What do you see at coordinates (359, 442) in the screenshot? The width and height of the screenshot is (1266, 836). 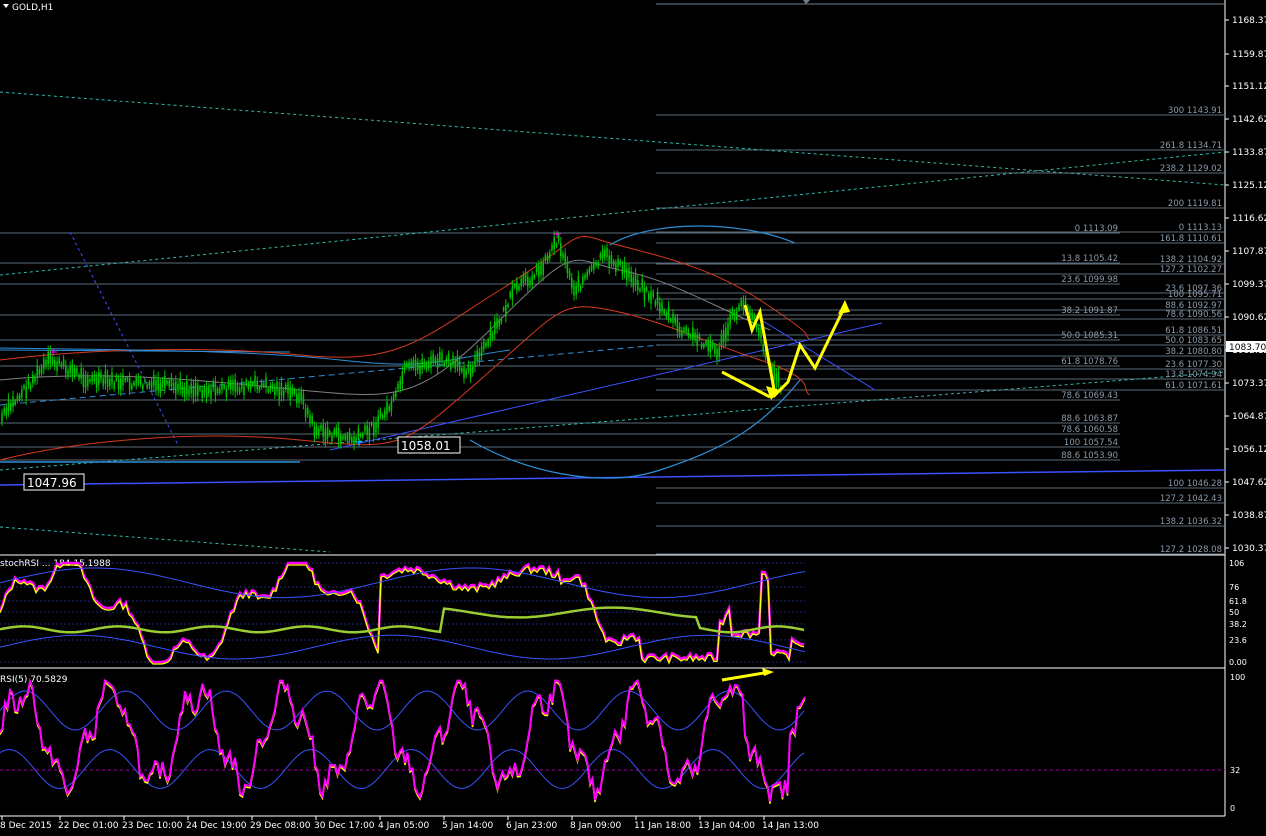 I see `low-marker-icon: +` at bounding box center [359, 442].